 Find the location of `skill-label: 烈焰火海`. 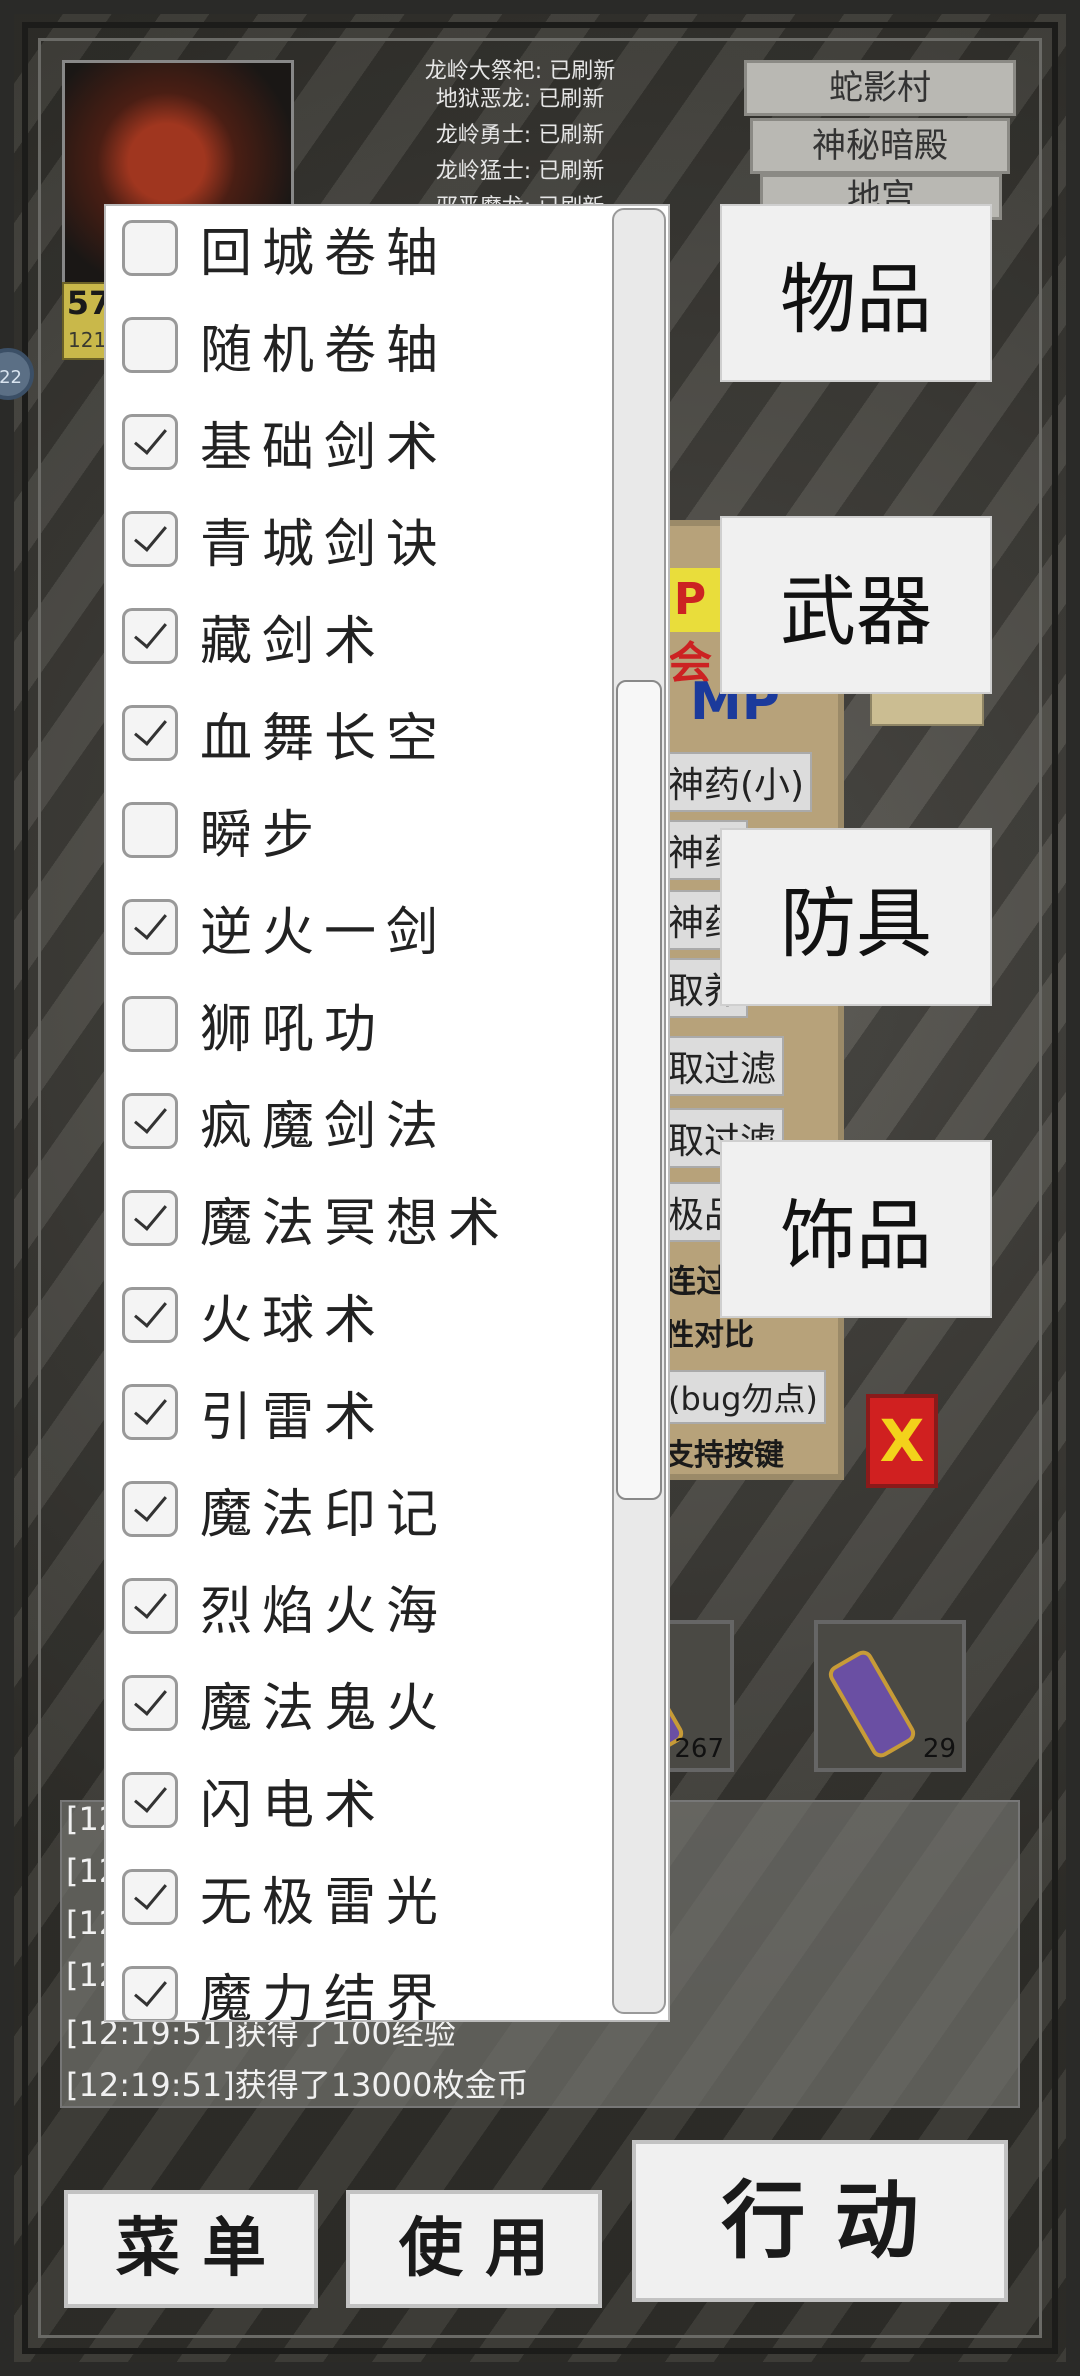

skill-label: 烈焰火海 is located at coordinates (324, 1611).